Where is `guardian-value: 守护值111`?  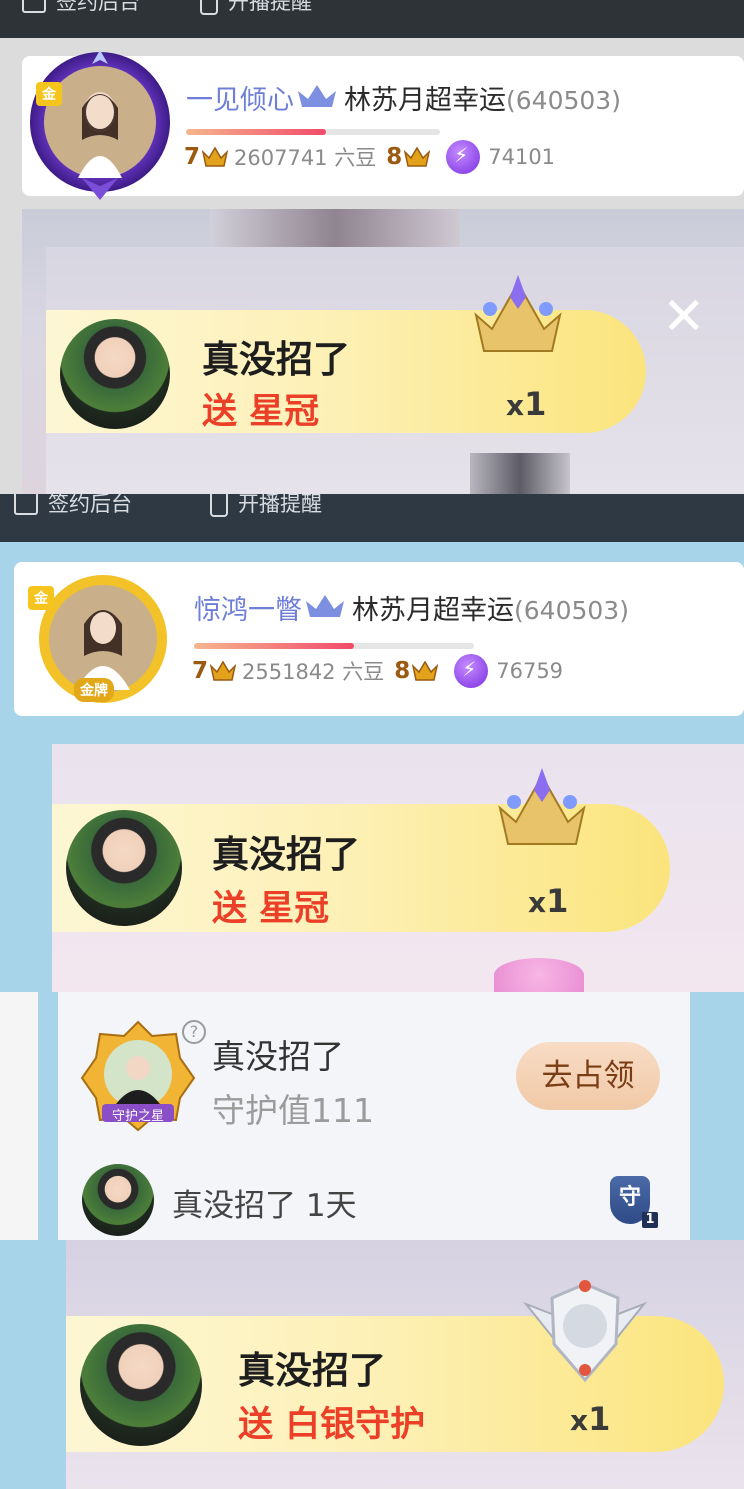 guardian-value: 守护值111 is located at coordinates (293, 1110).